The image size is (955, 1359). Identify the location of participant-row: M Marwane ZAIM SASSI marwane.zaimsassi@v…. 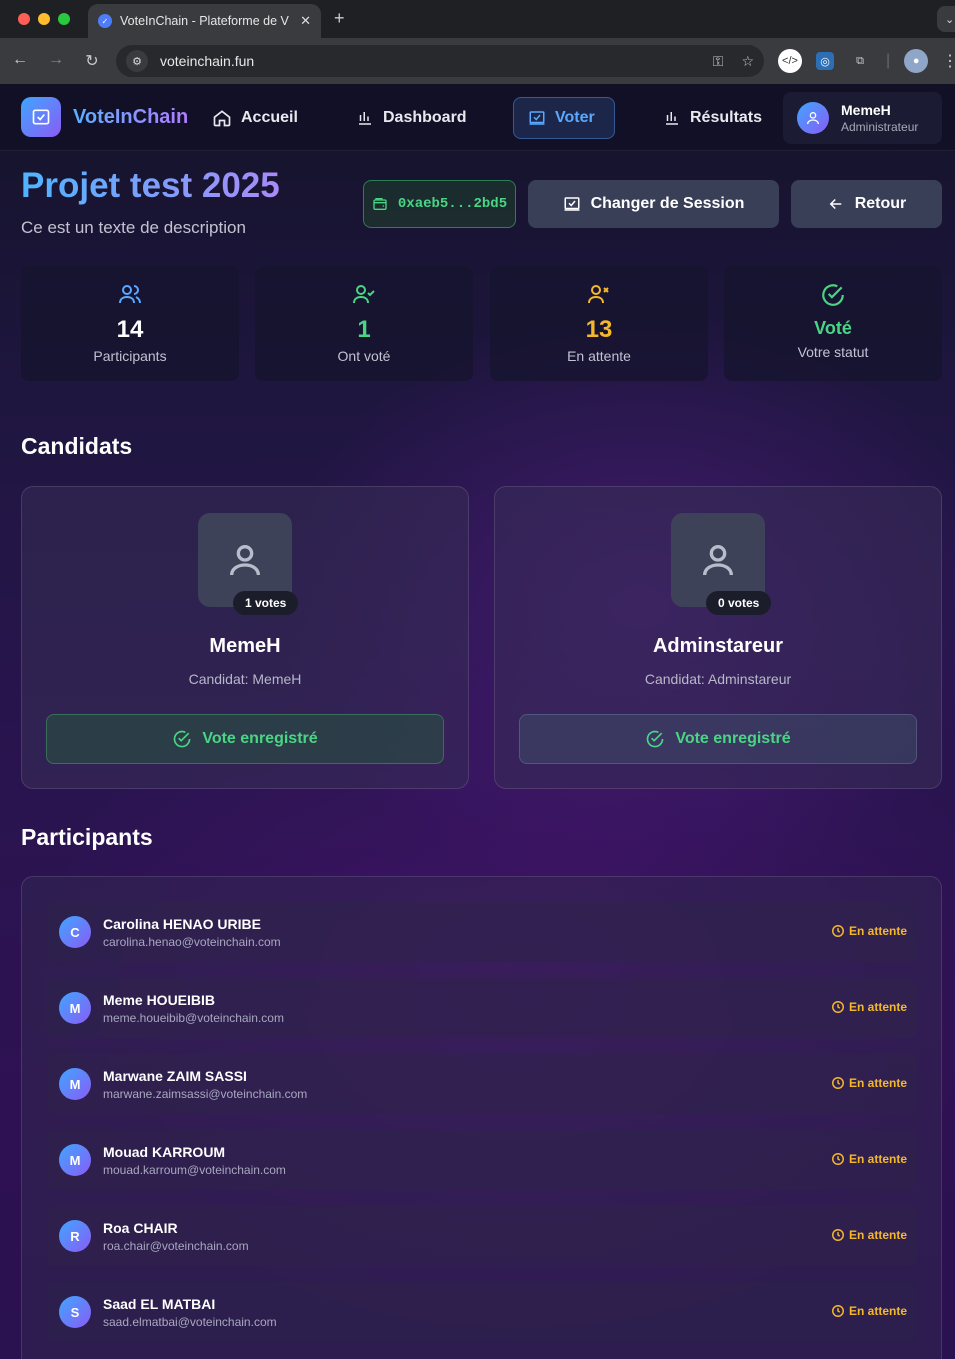
(482, 1084).